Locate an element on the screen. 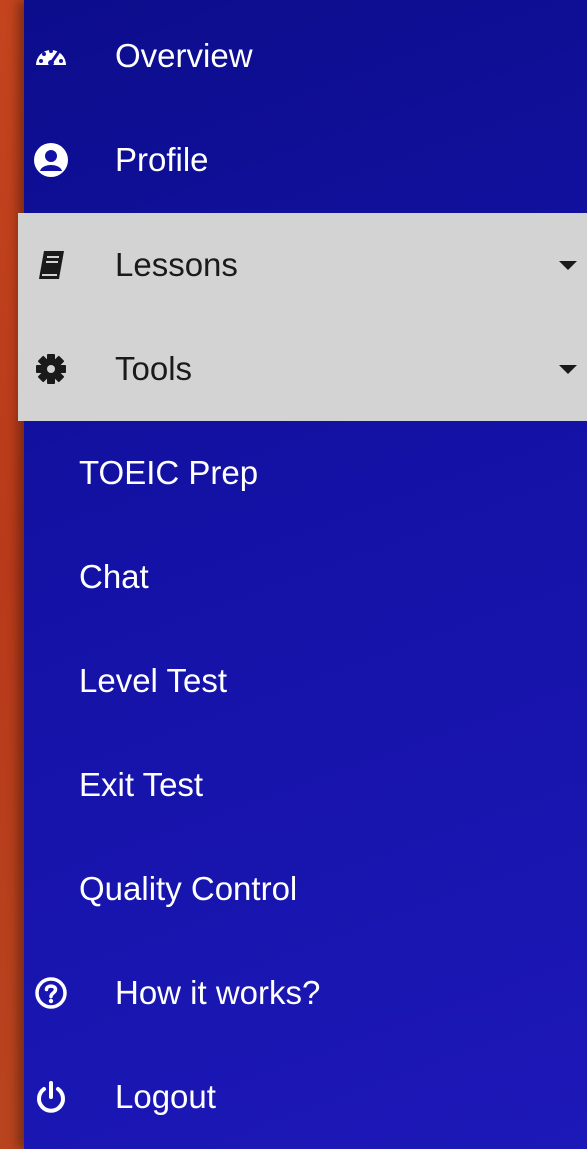  submenu-item-exit-test: Exit Test is located at coordinates (305, 785).